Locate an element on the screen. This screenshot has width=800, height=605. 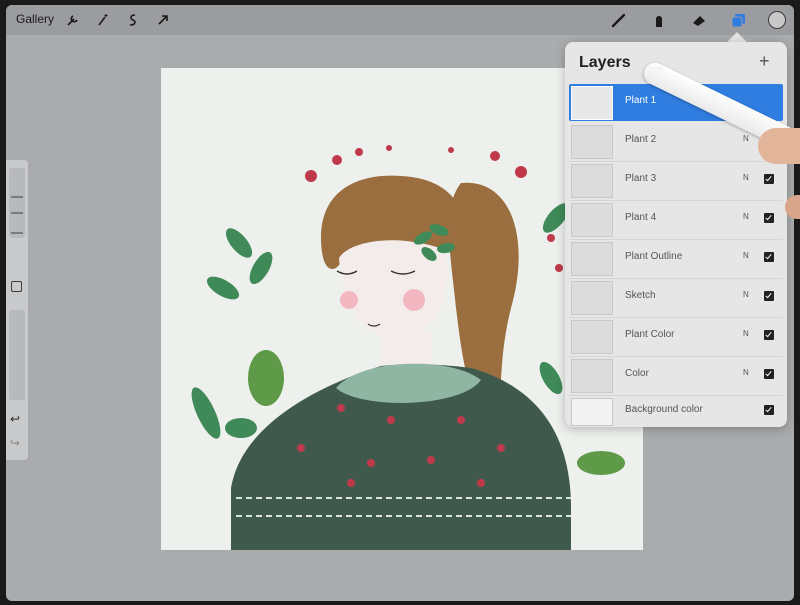
layer-name: Plant Outline is located at coordinates (654, 256).